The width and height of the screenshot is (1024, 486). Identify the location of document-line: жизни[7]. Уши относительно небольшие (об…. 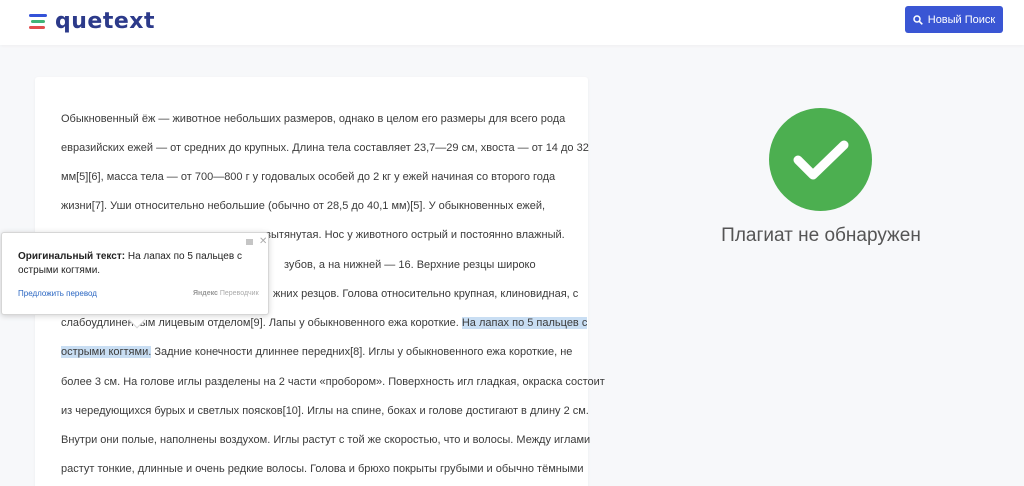
(303, 206).